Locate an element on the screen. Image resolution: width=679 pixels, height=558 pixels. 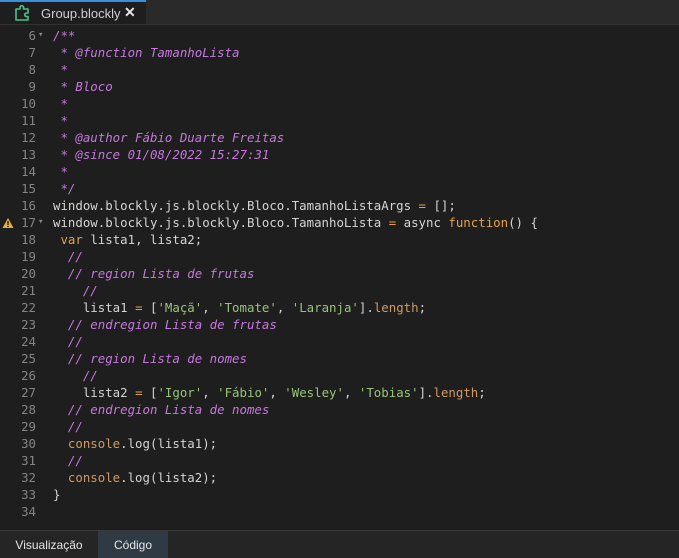
line-number: 6 is located at coordinates (32, 35).